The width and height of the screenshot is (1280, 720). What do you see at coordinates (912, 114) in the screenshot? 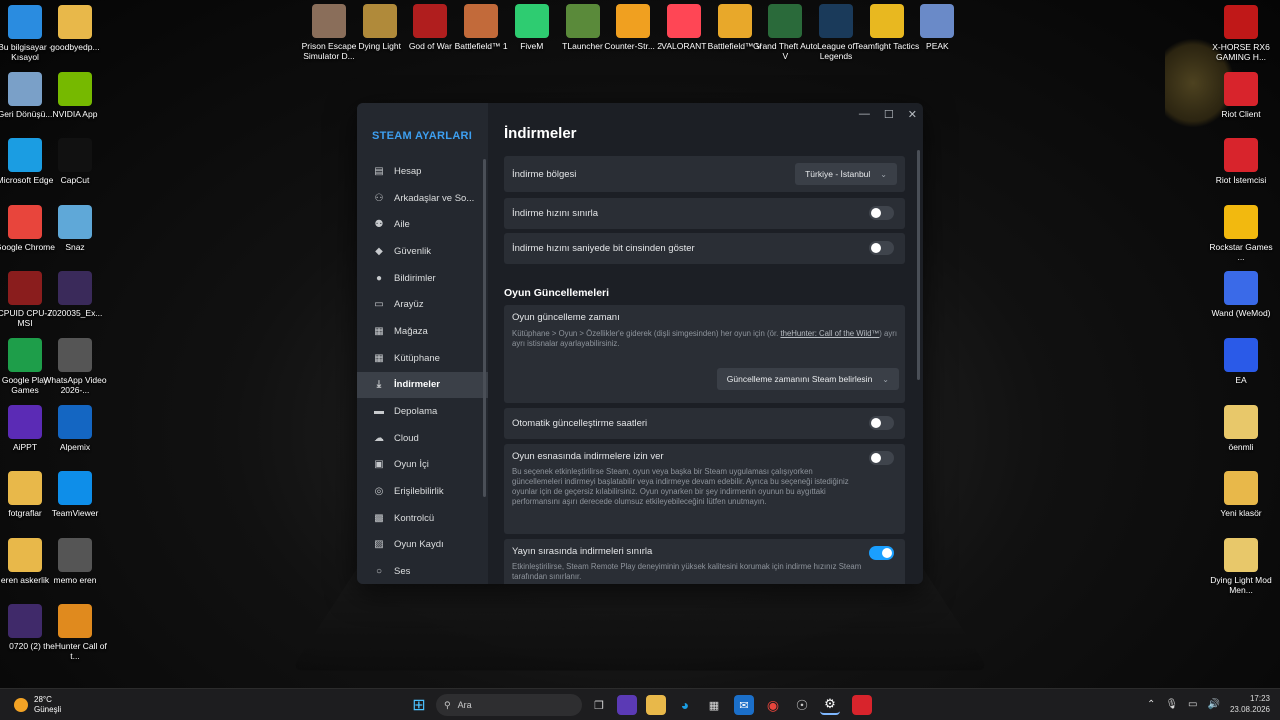
I see `close-icon: ✕` at bounding box center [912, 114].